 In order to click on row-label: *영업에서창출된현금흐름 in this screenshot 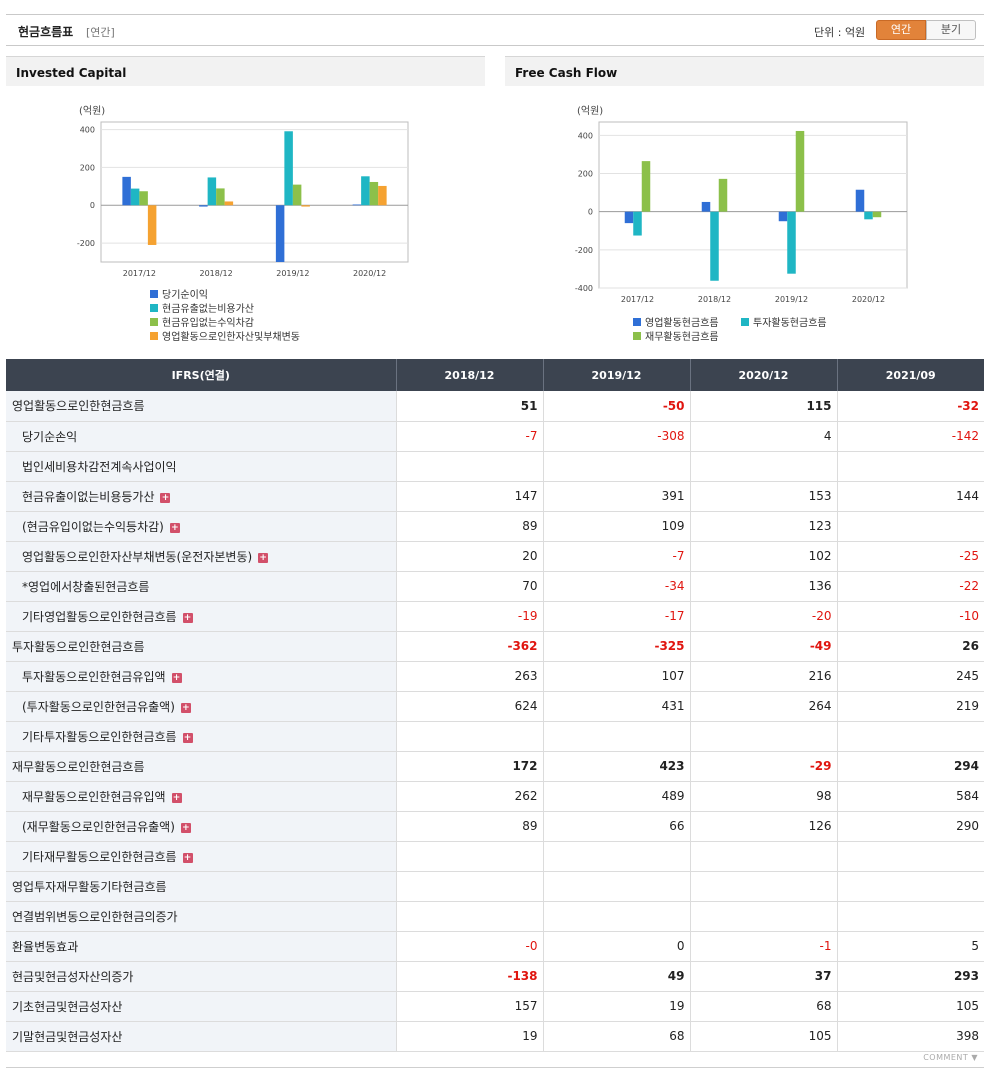, I will do `click(86, 586)`.